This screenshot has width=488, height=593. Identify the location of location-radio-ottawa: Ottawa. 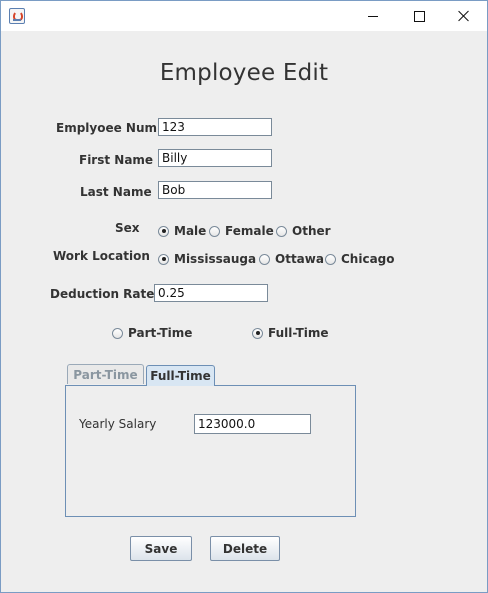
(291, 259).